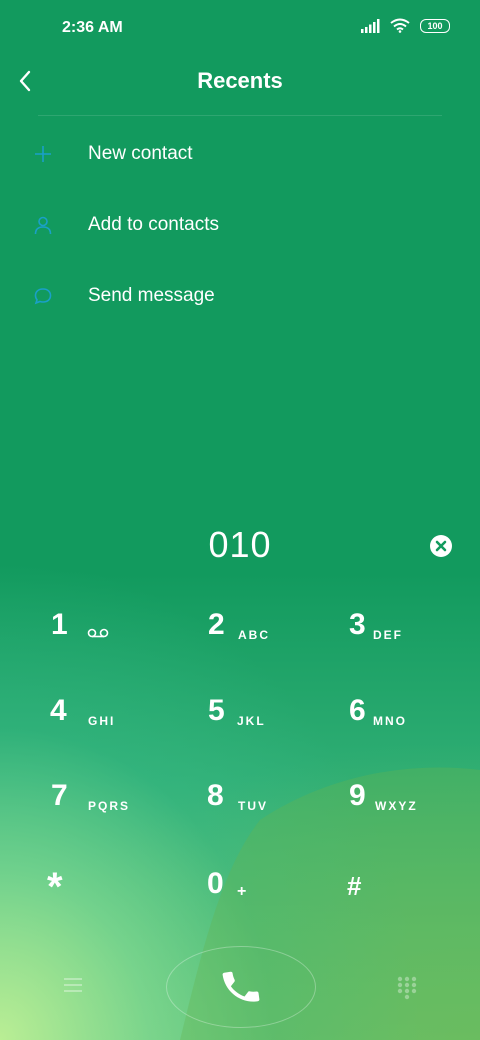 The height and width of the screenshot is (1040, 480). Describe the element at coordinates (357, 624) in the screenshot. I see `key-digit: 3` at that location.